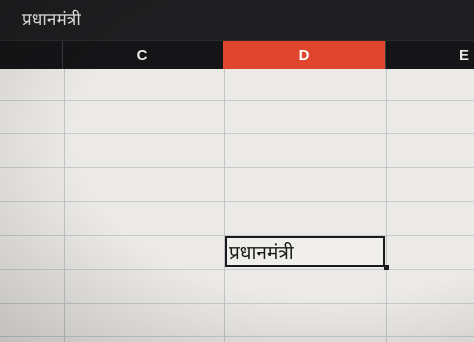  I want to click on column-header-row: C D E, so click(237, 55).